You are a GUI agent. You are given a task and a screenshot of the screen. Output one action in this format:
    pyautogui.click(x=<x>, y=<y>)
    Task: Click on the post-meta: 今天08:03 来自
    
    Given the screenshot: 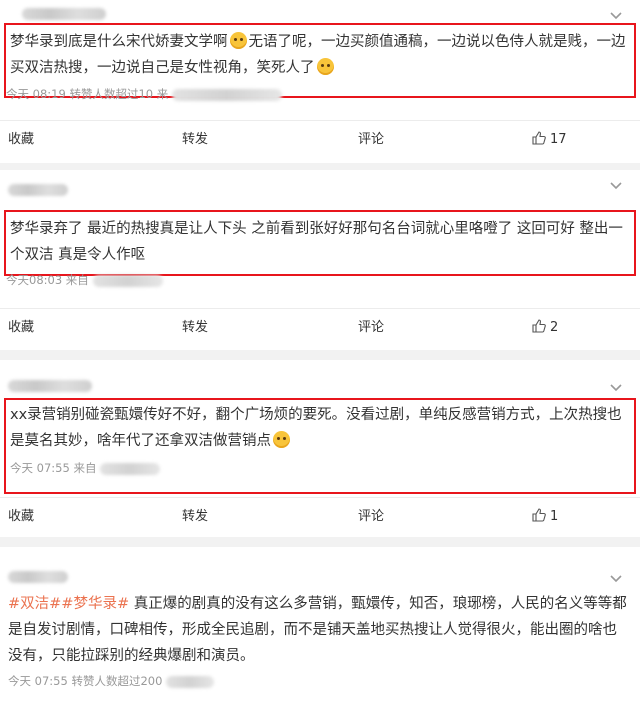 What is the action you would take?
    pyautogui.click(x=84, y=280)
    